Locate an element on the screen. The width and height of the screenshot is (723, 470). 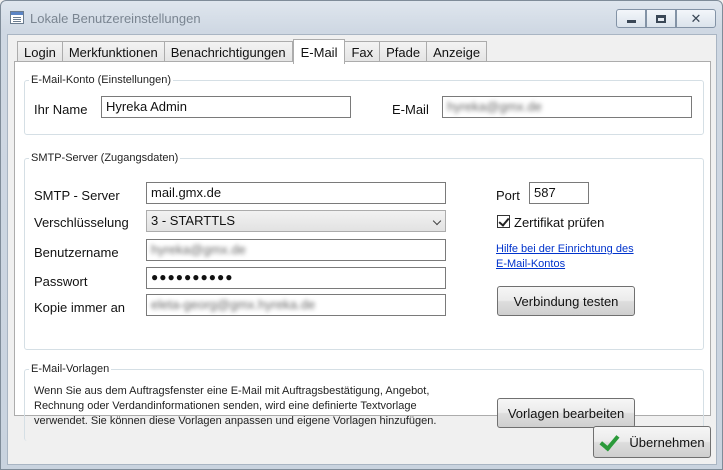
help-link-line1: Hilfe bei der Einrichtung des is located at coordinates (565, 249).